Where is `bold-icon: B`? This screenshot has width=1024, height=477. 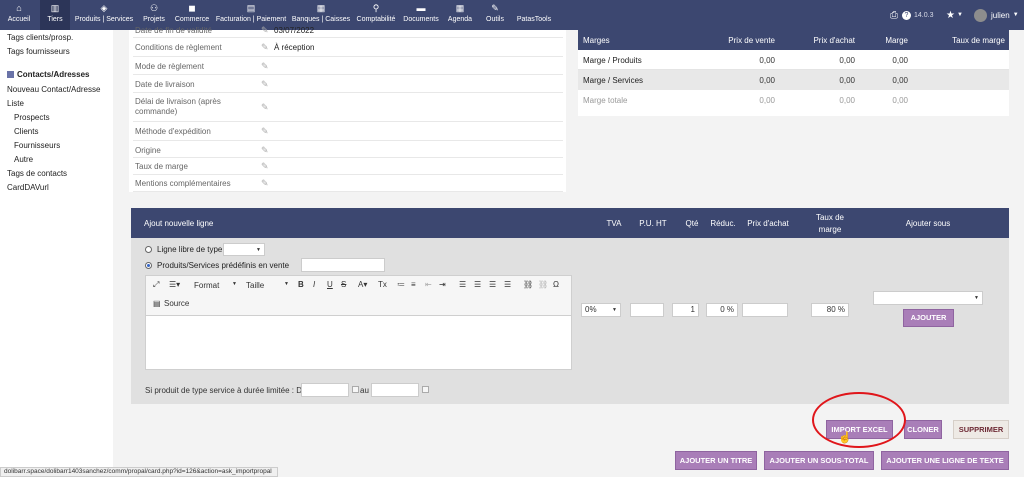
bold-icon: B is located at coordinates (301, 284).